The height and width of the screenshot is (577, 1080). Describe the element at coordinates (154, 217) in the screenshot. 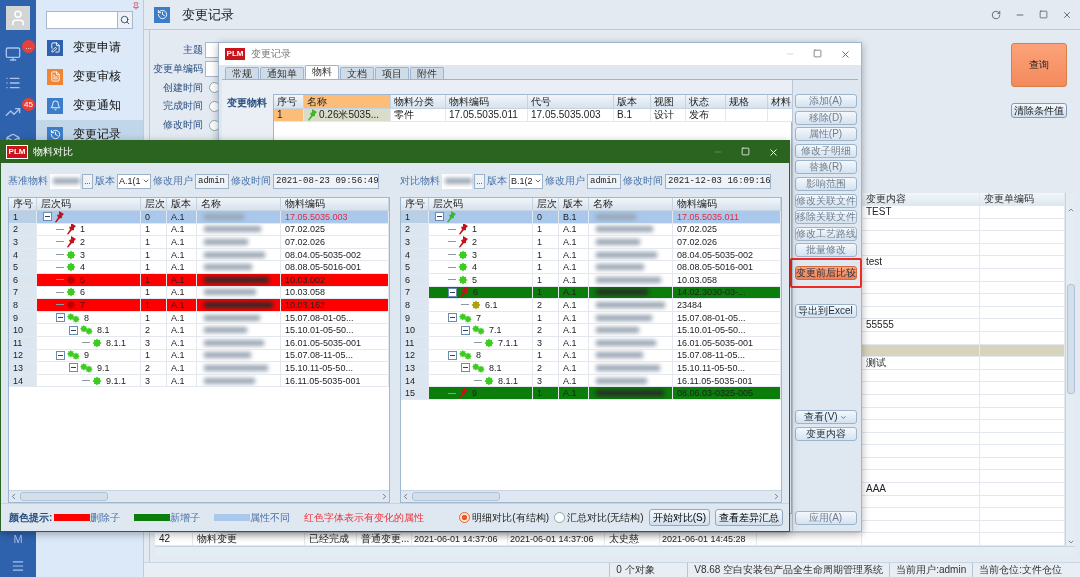

I see `table-cell: 0` at that location.